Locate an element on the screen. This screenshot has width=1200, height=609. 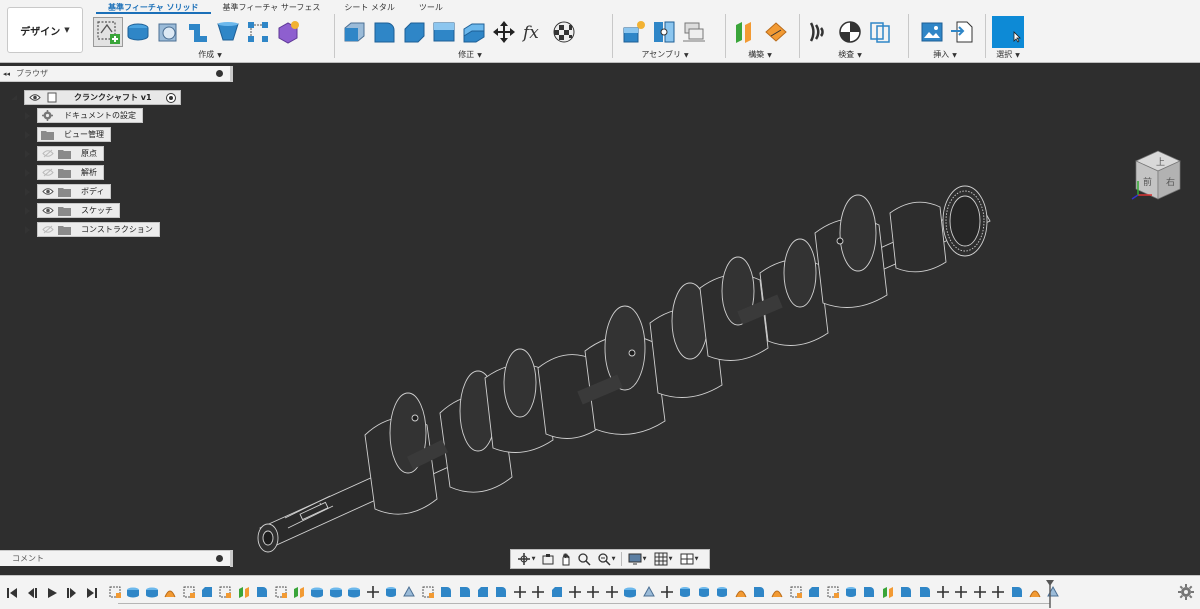
activate-radio-icon is located at coordinates (170, 97).